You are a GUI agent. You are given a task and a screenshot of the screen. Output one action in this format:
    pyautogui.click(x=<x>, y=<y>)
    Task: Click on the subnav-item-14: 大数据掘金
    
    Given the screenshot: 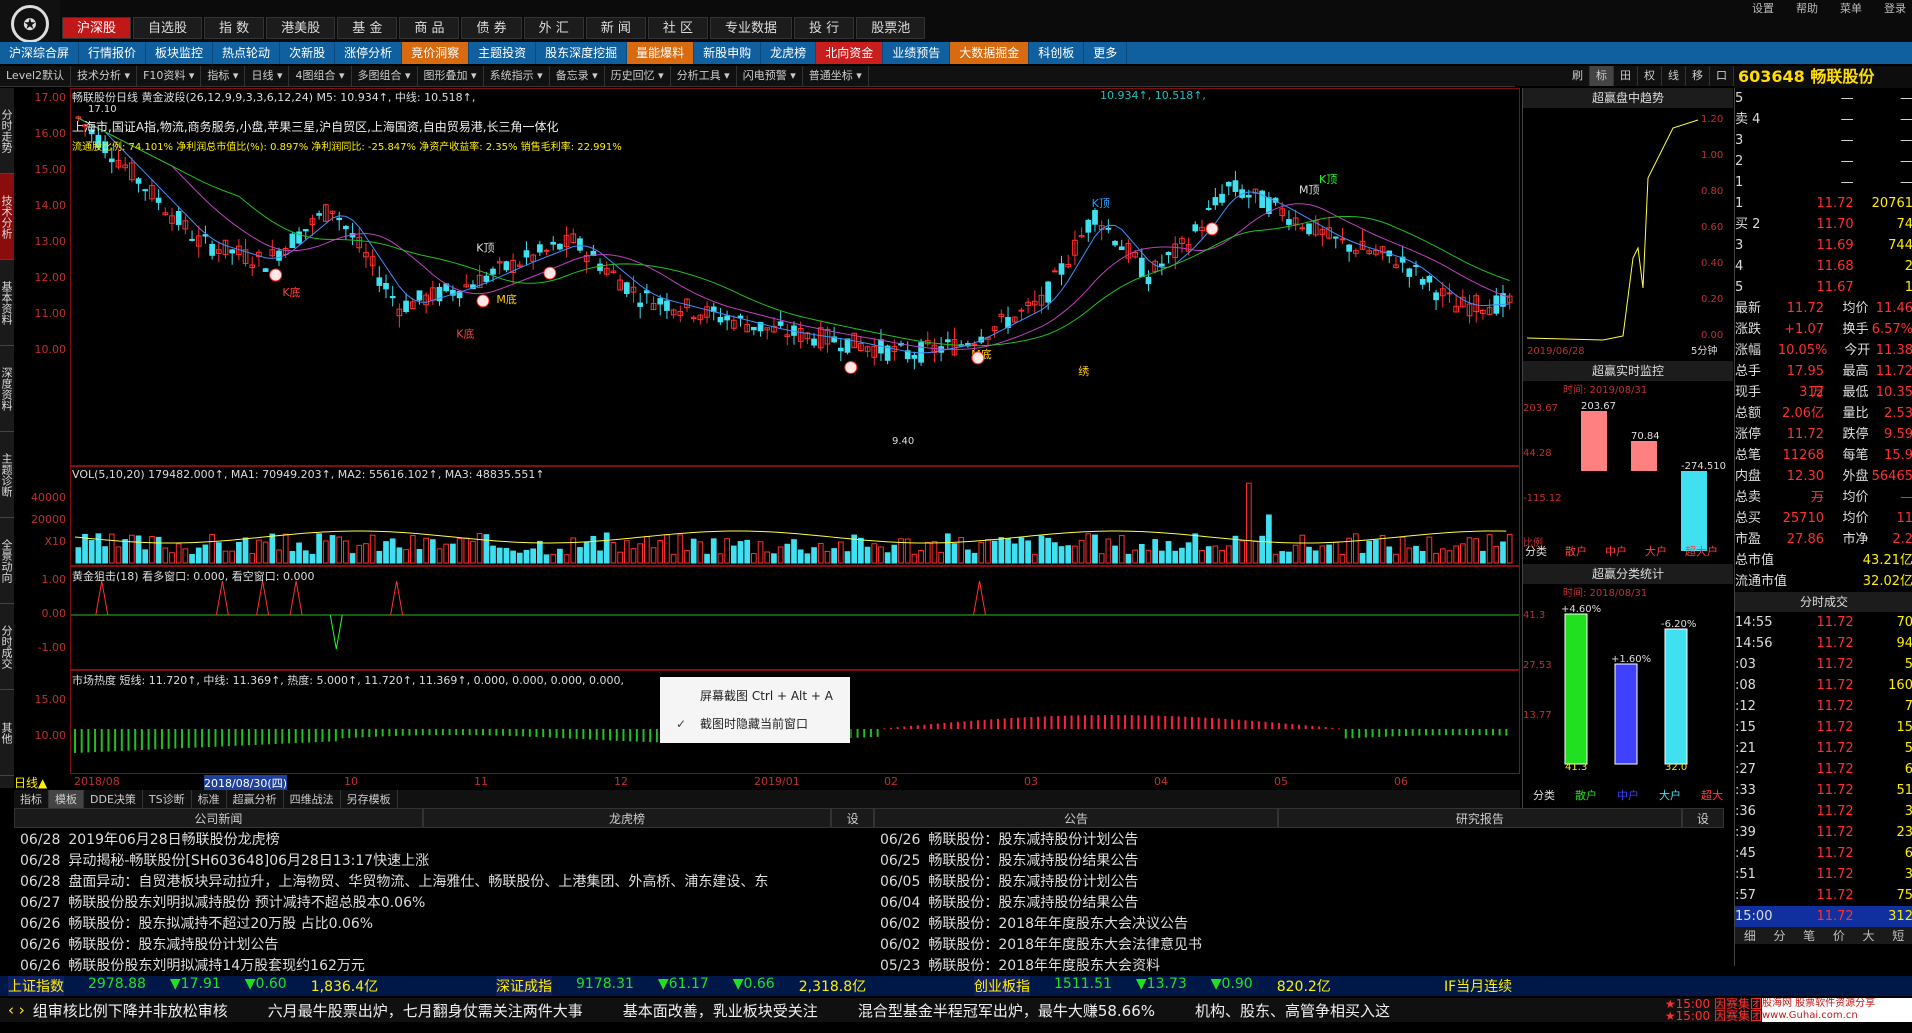 What is the action you would take?
    pyautogui.click(x=990, y=53)
    